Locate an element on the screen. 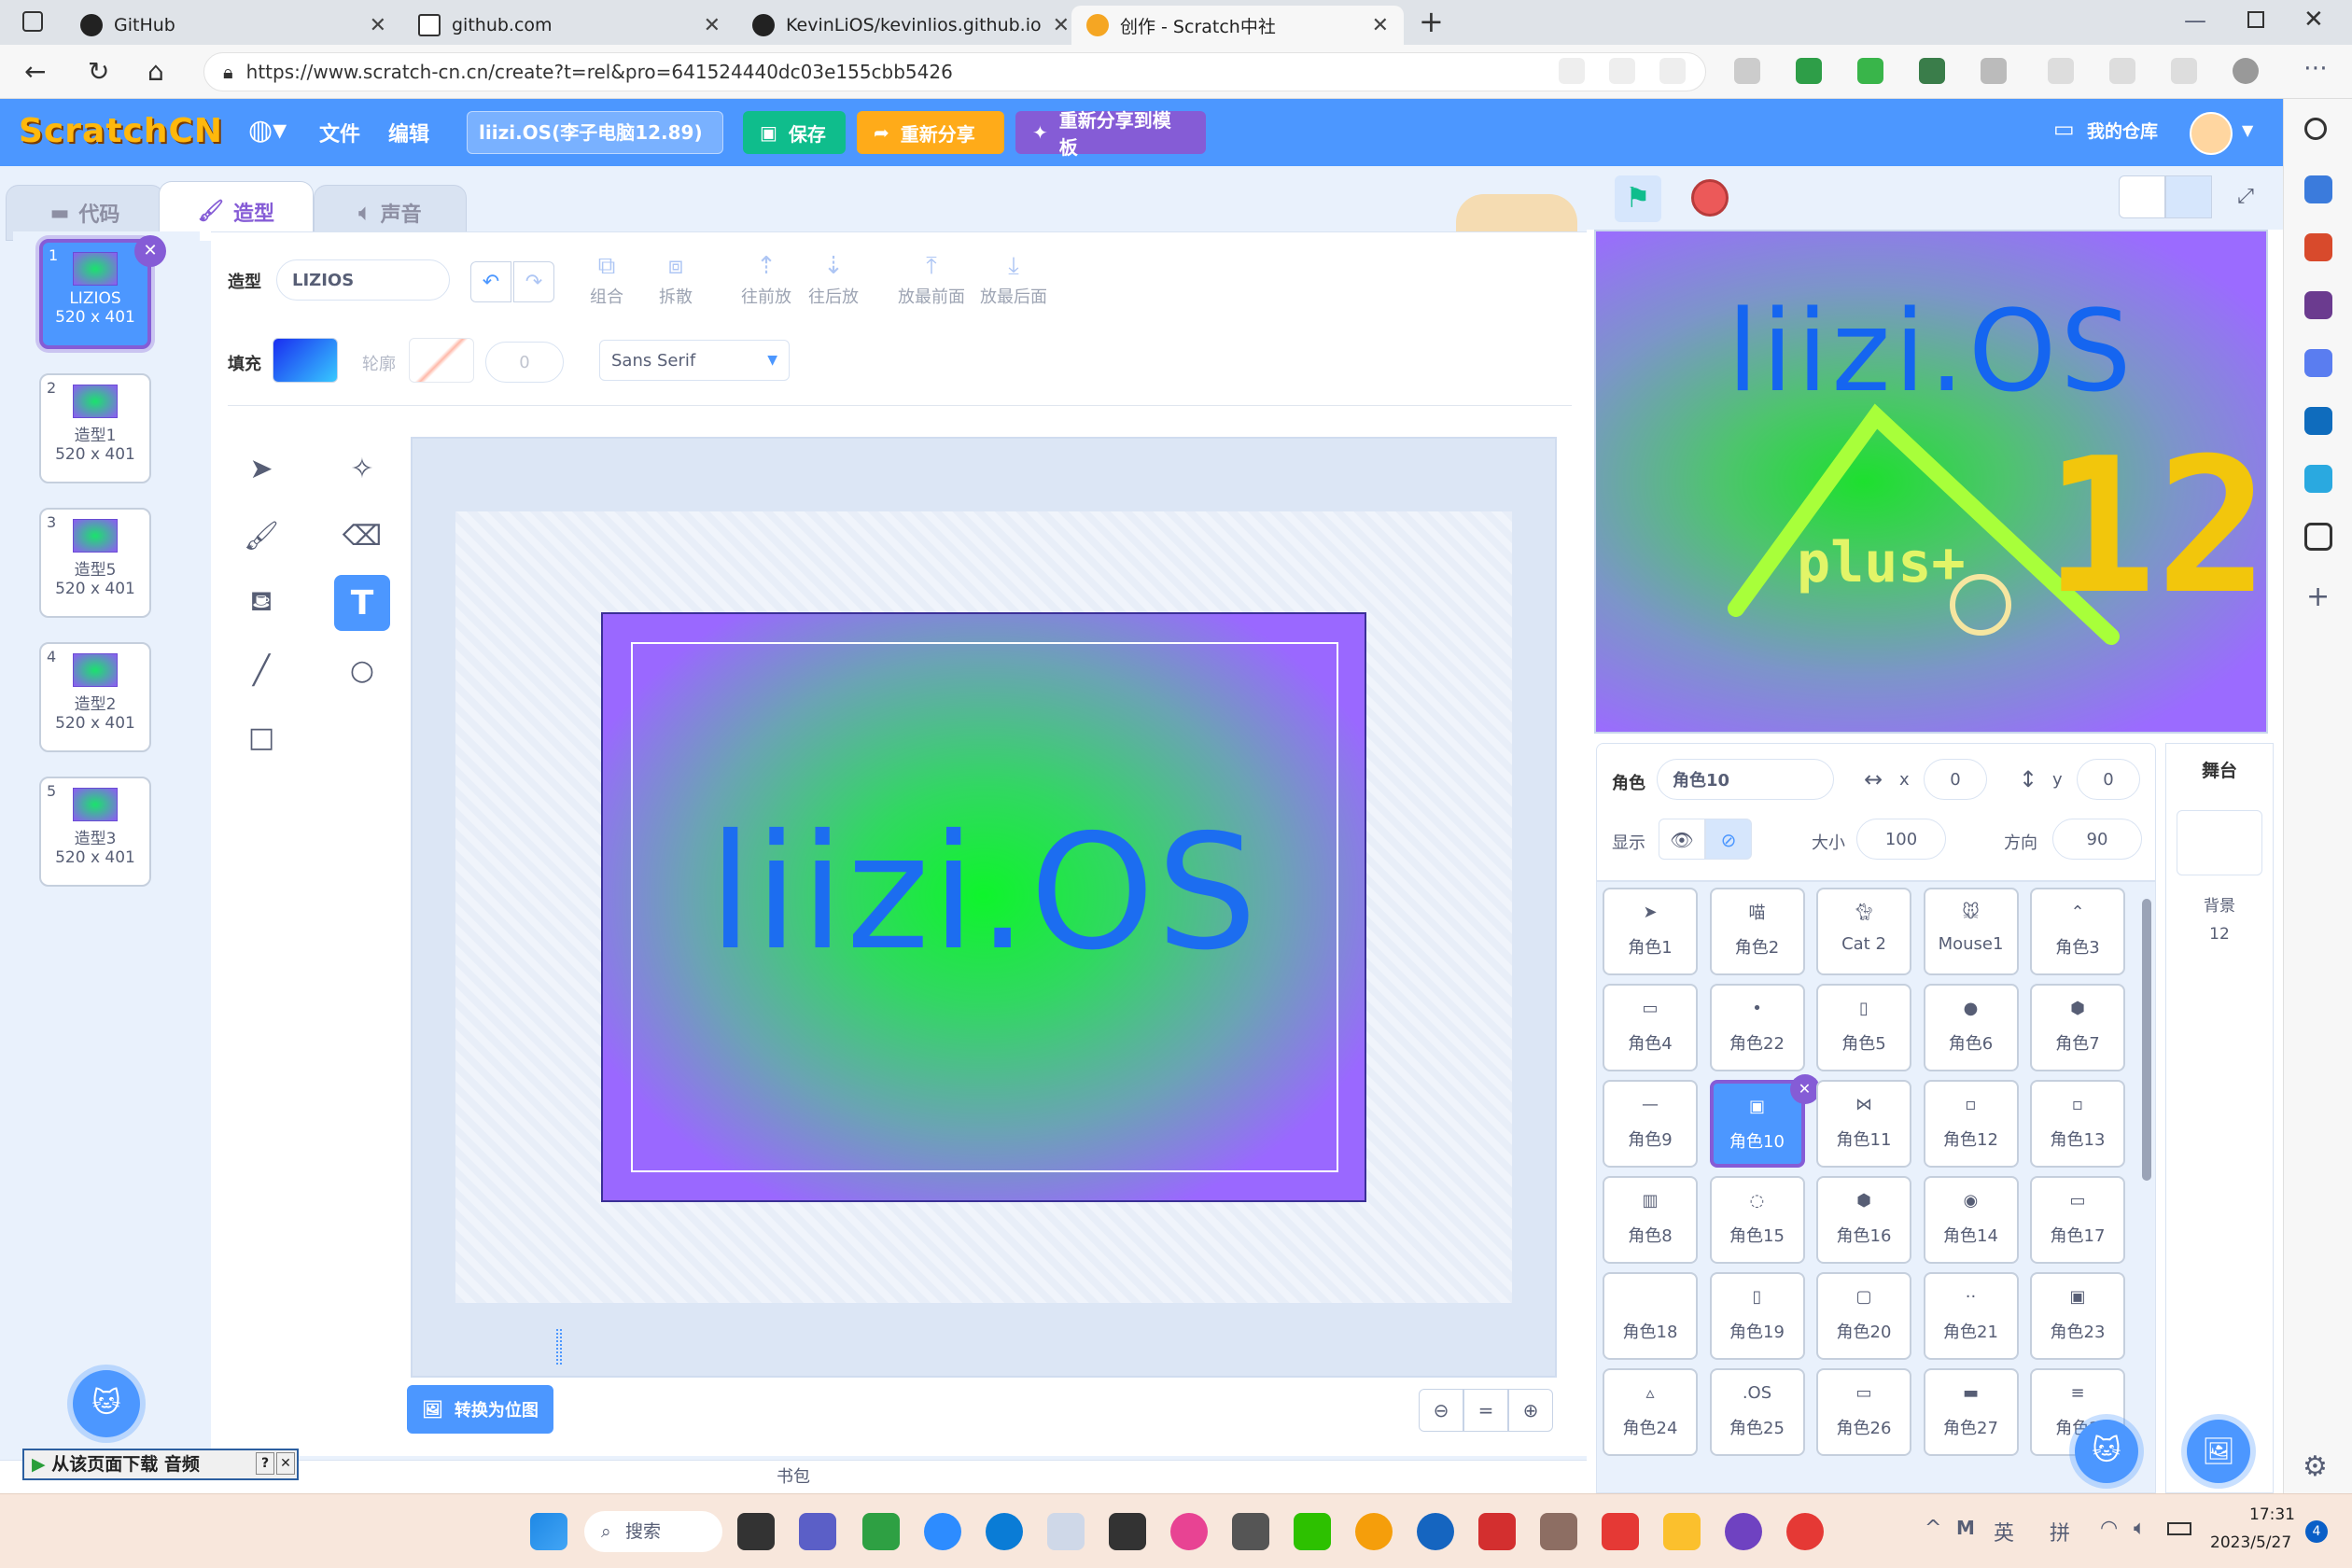 This screenshot has width=2352, height=1568. tag-icon is located at coordinates (2318, 189).